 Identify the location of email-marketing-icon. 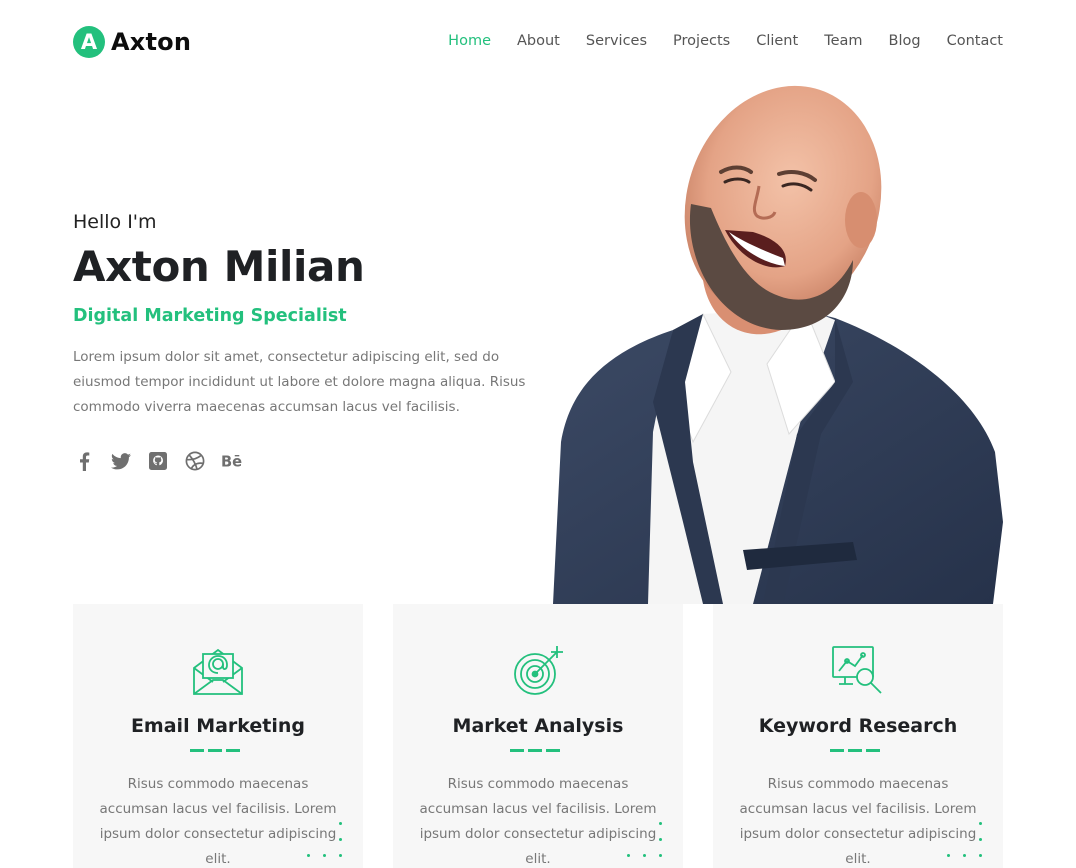
(218, 671).